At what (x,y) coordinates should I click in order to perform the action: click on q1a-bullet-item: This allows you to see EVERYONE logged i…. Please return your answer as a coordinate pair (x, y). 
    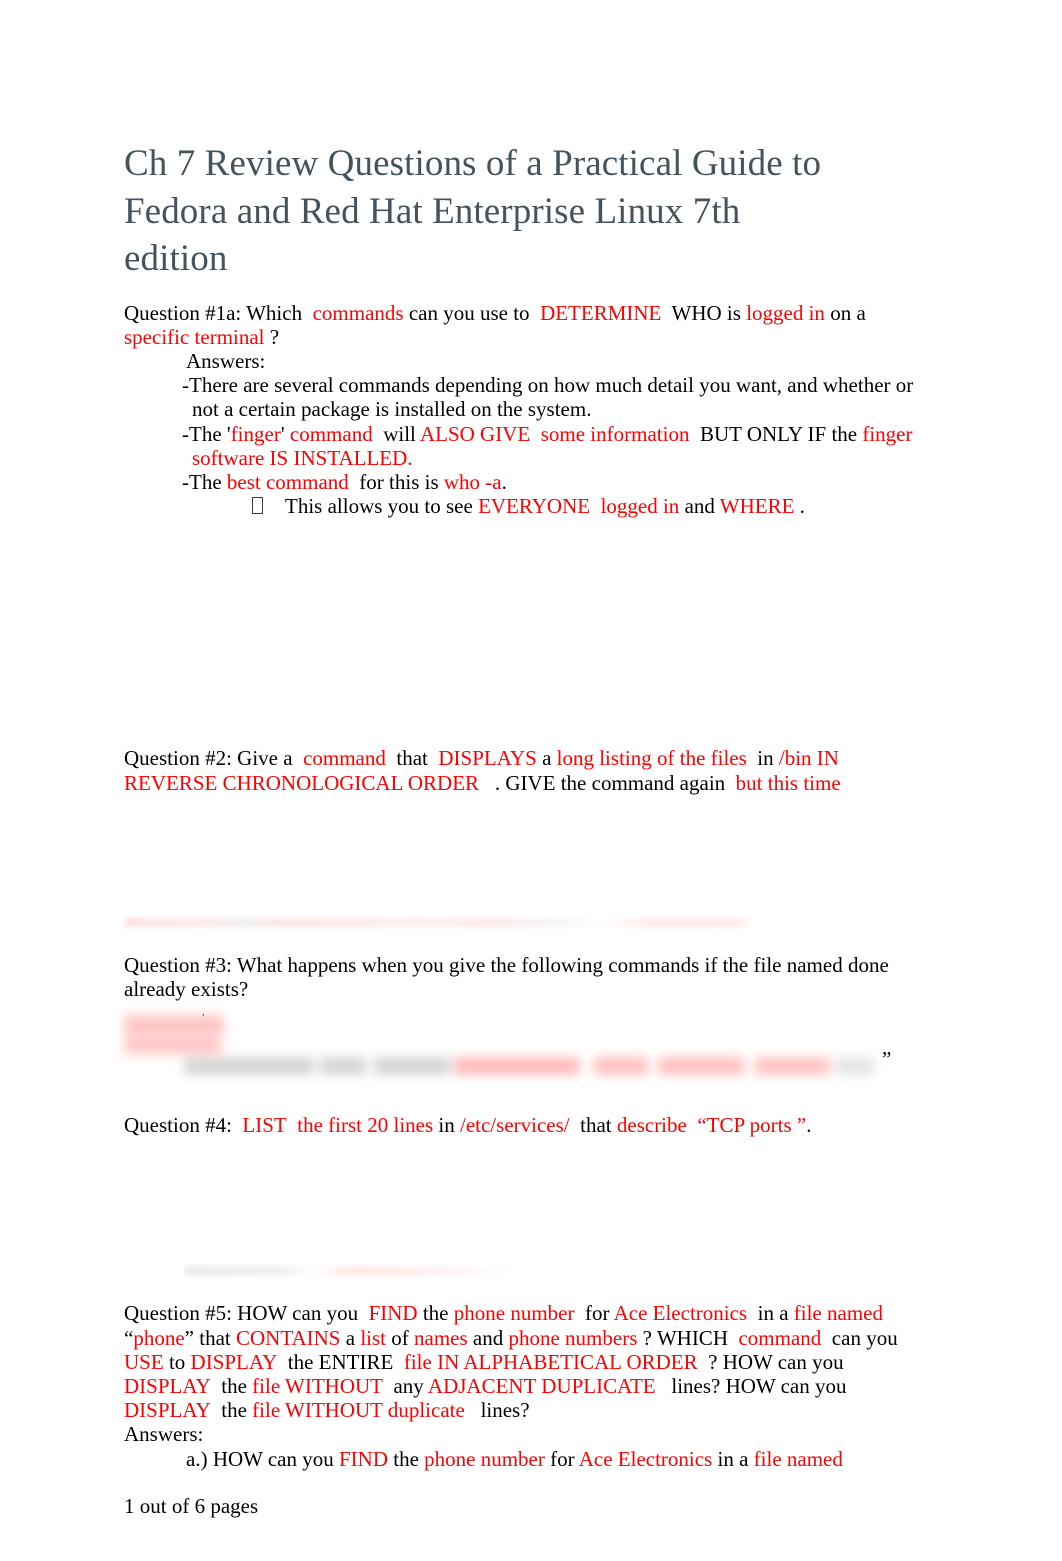
    Looking at the image, I should click on (530, 506).